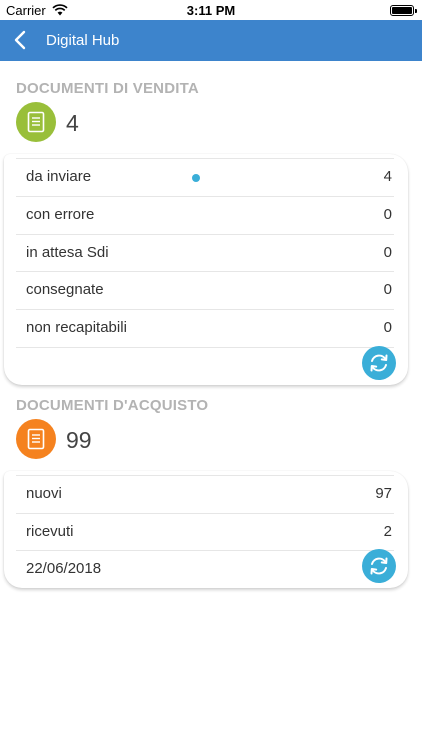  Describe the element at coordinates (211, 40) in the screenshot. I see `nav-bar: Digital Hub` at that location.